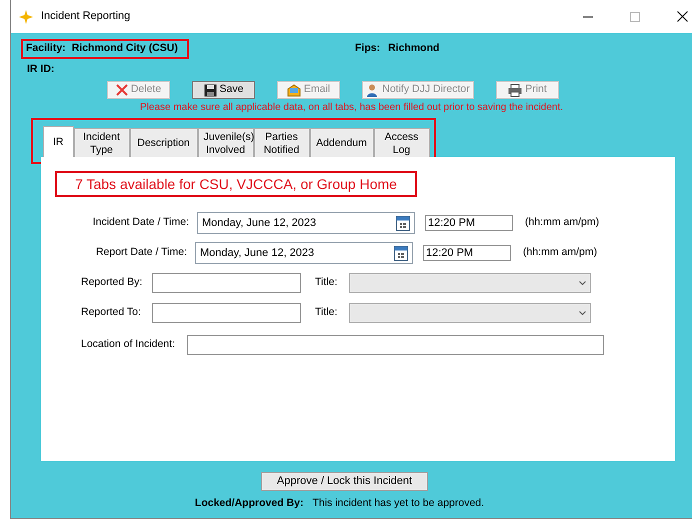 This screenshot has height=521, width=692. Describe the element at coordinates (344, 481) in the screenshot. I see `approve-button: Approve / Lock this Incident` at that location.